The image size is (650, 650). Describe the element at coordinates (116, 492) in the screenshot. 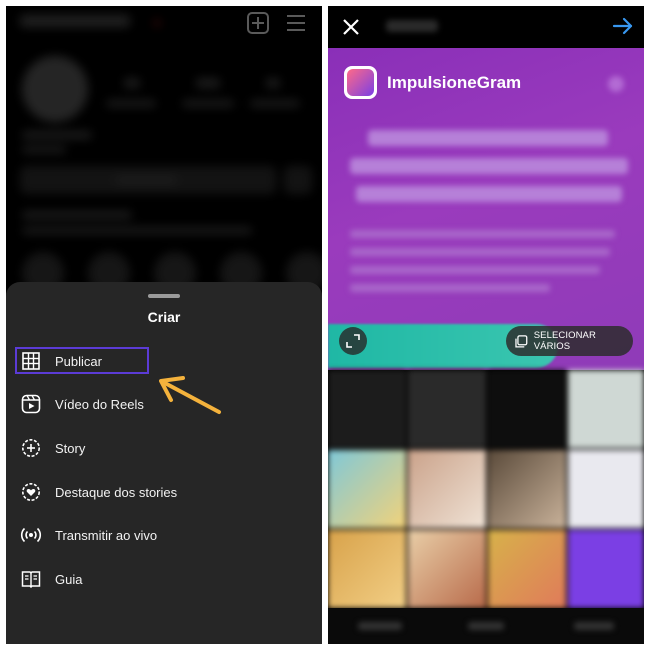

I see `menu-item-label: Destaque dos stories` at that location.